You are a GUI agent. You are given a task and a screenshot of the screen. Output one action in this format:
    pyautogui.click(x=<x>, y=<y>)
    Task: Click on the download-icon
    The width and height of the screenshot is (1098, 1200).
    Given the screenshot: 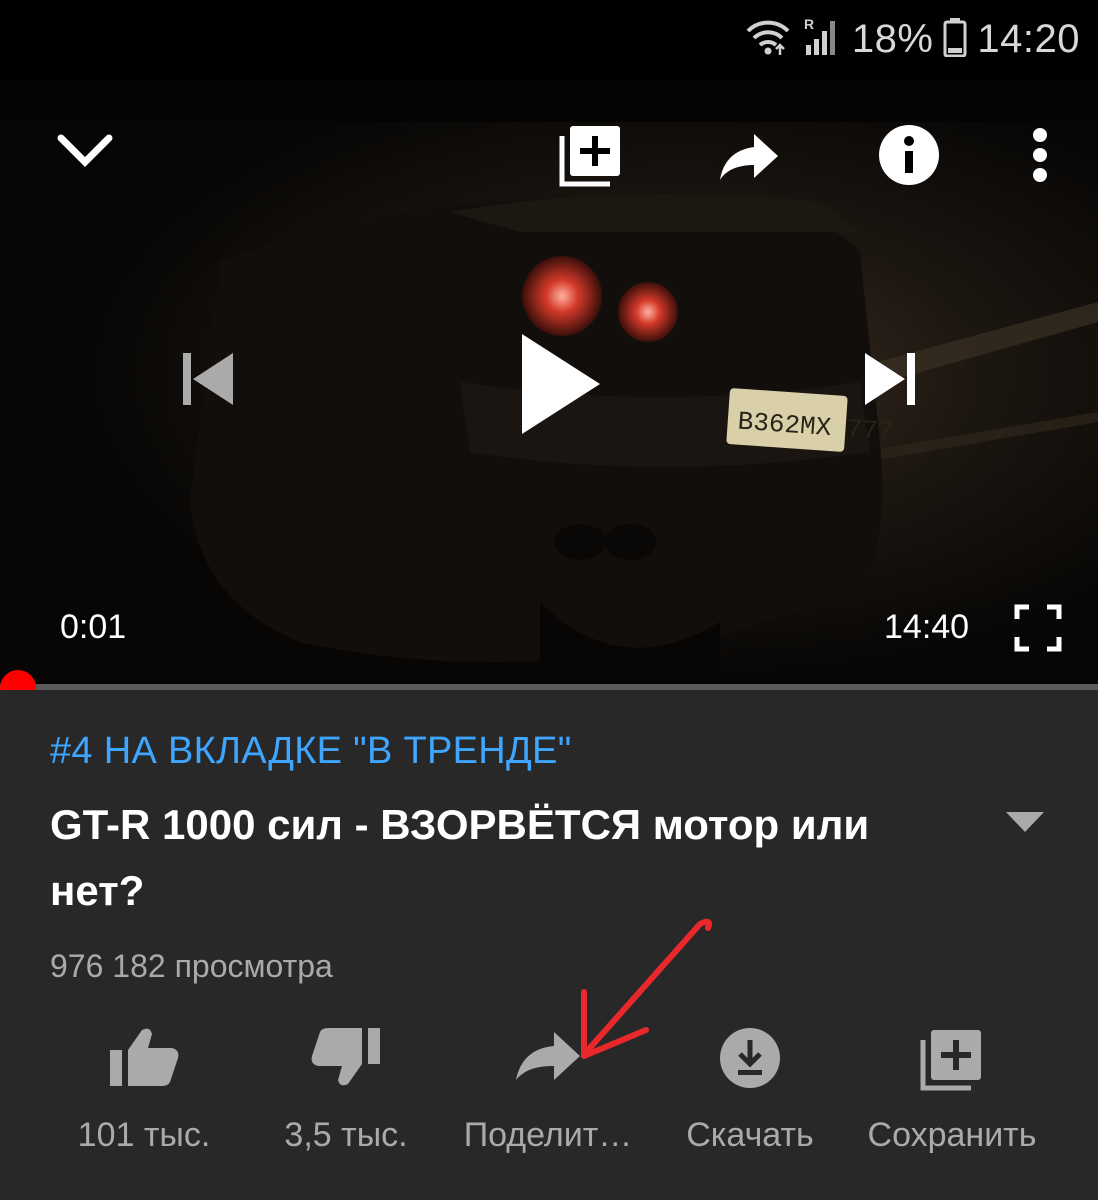 What is the action you would take?
    pyautogui.click(x=750, y=1061)
    